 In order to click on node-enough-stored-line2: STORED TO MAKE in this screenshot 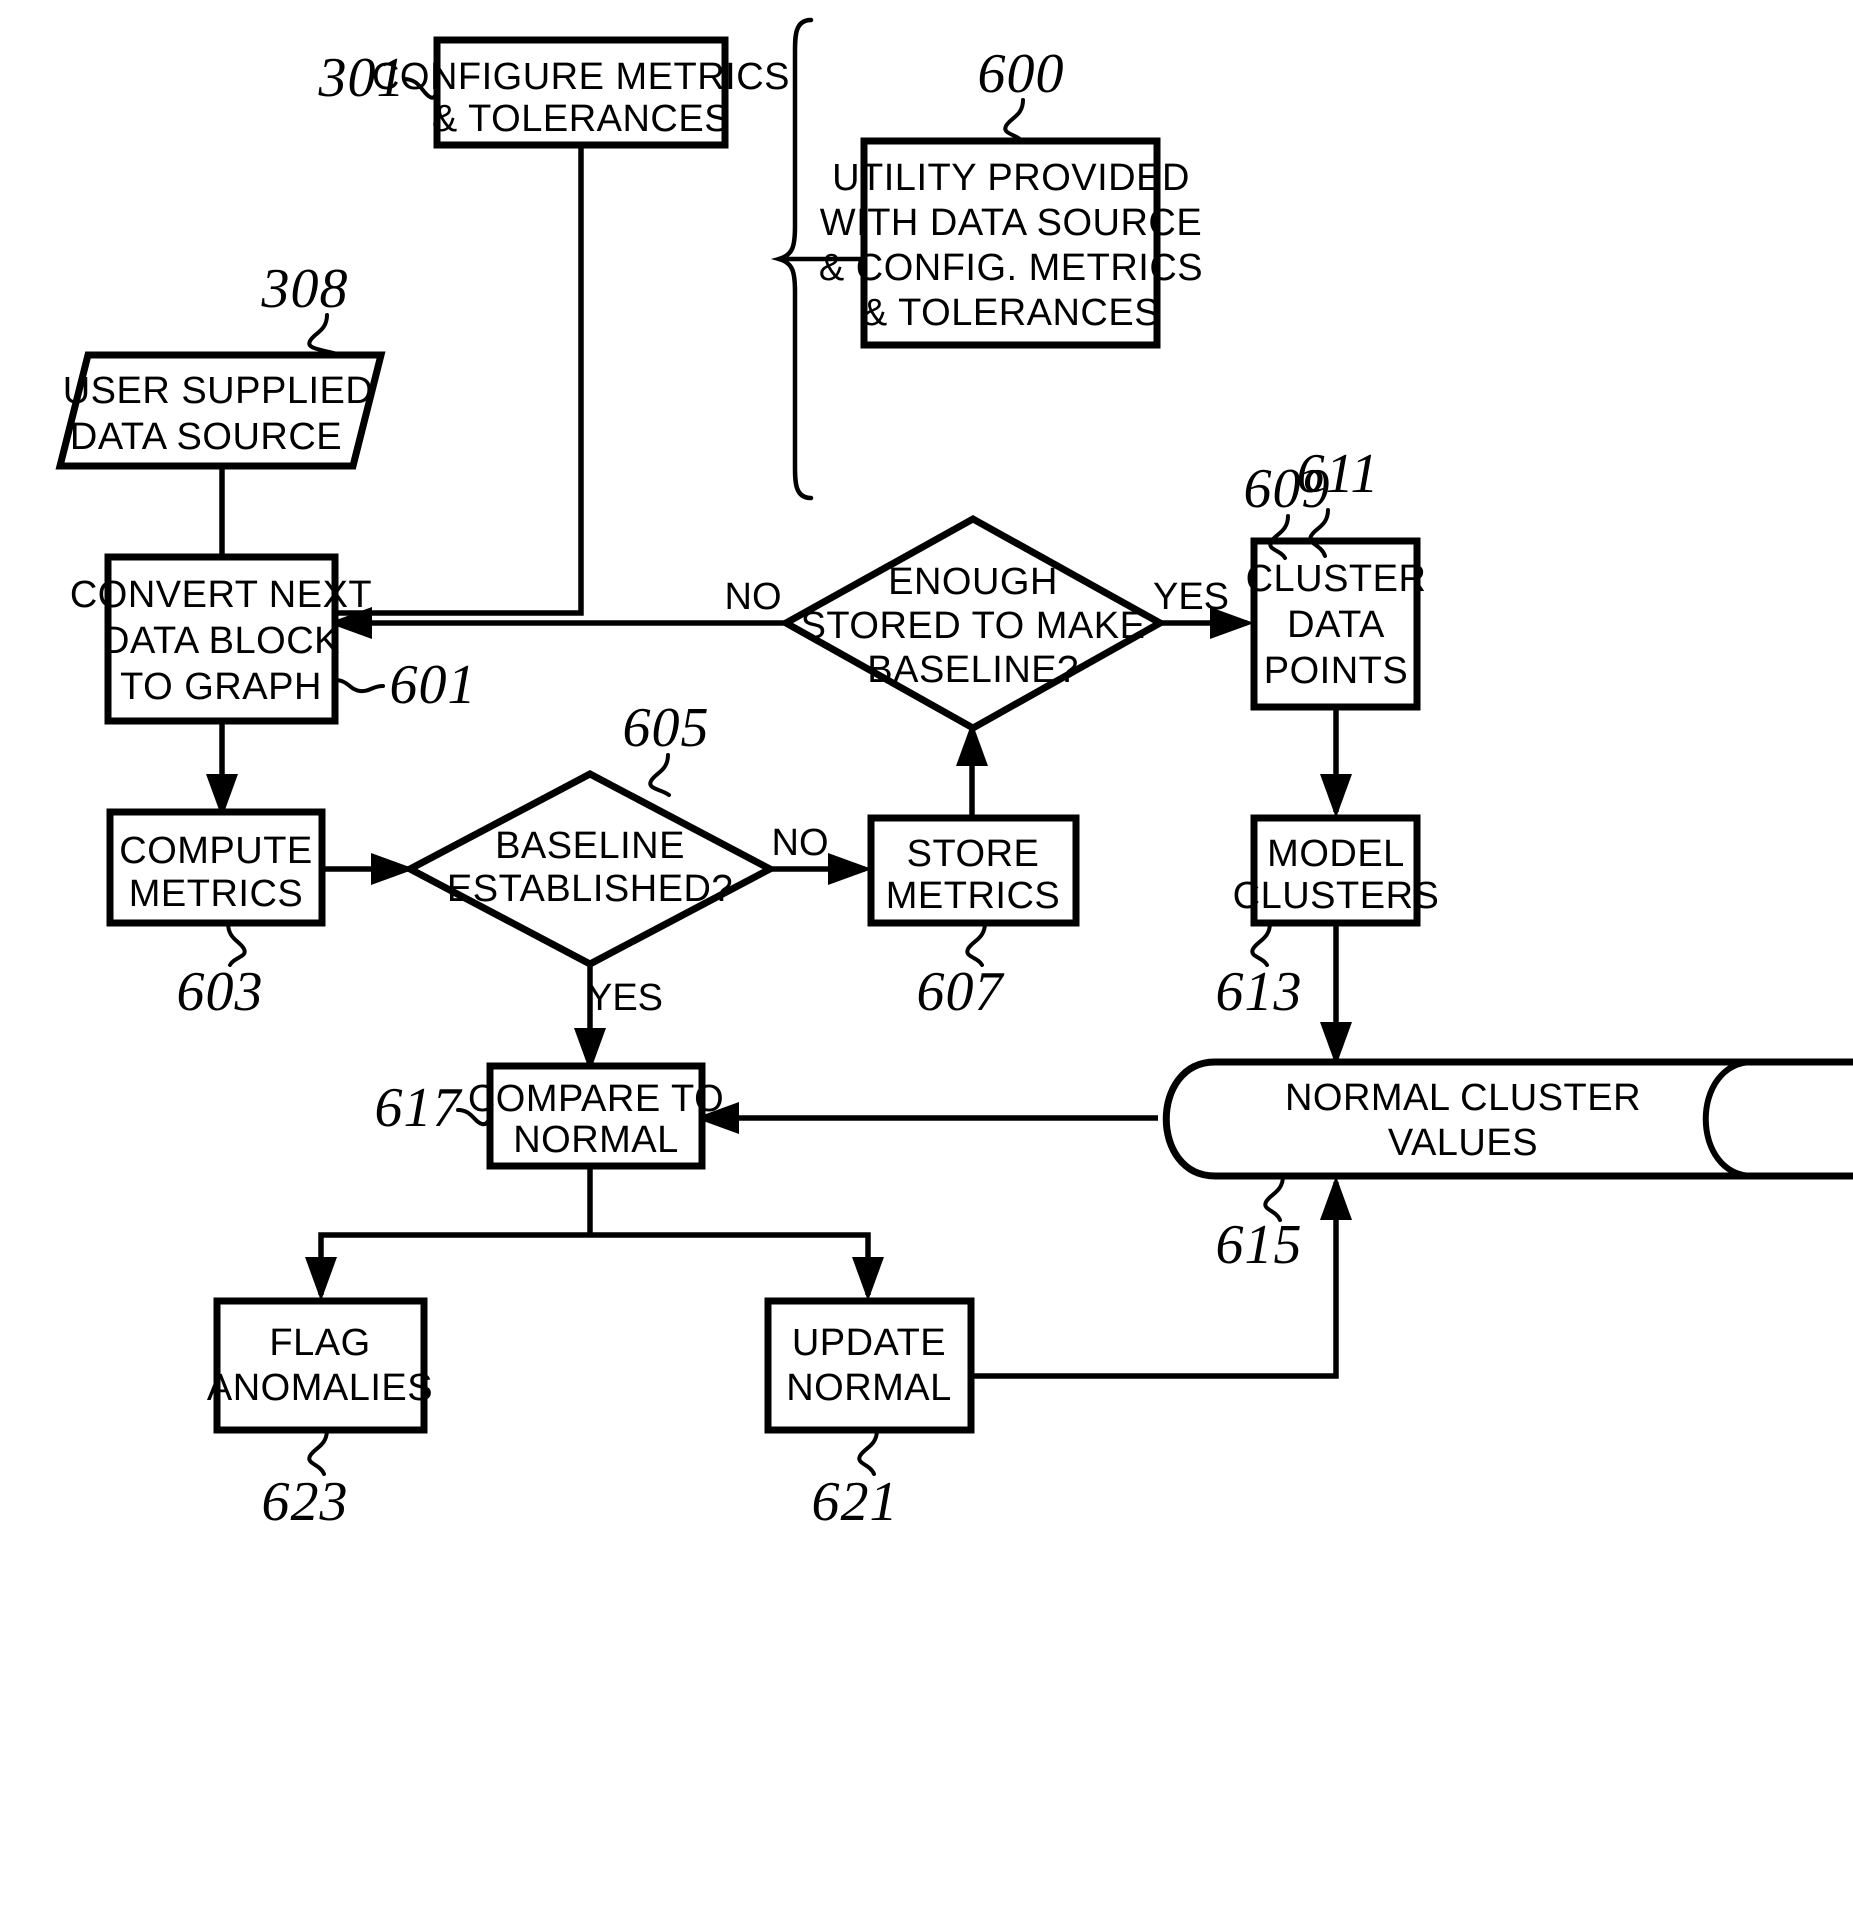, I will do `click(973, 626)`.